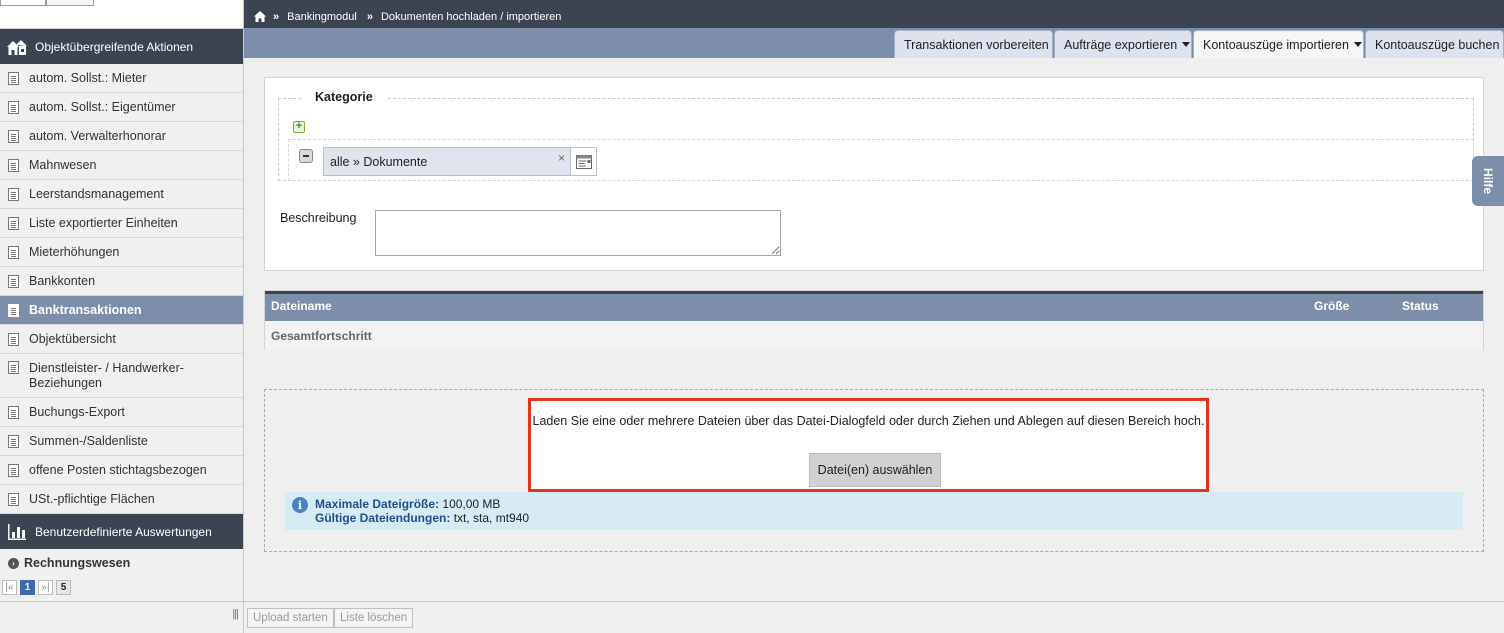  I want to click on category-row: alle » Dokumente ×, so click(881, 160).